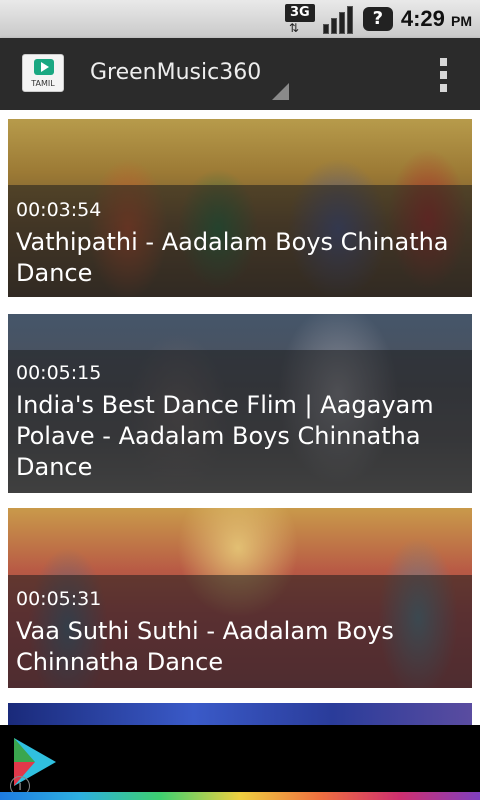 Image resolution: width=480 pixels, height=800 pixels. I want to click on network-label: 3G, so click(299, 13).